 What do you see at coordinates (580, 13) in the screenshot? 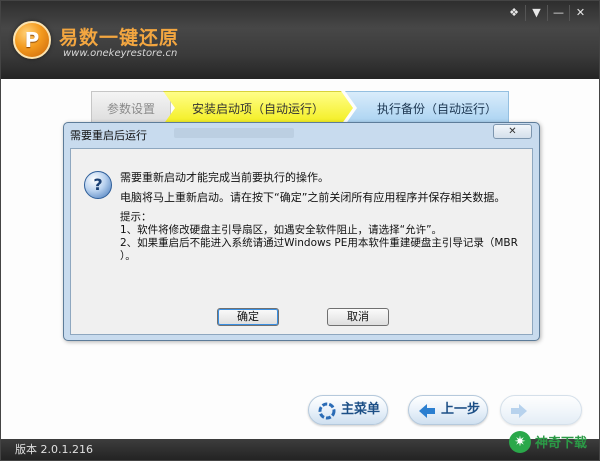
I see `close-icon: ✕` at bounding box center [580, 13].